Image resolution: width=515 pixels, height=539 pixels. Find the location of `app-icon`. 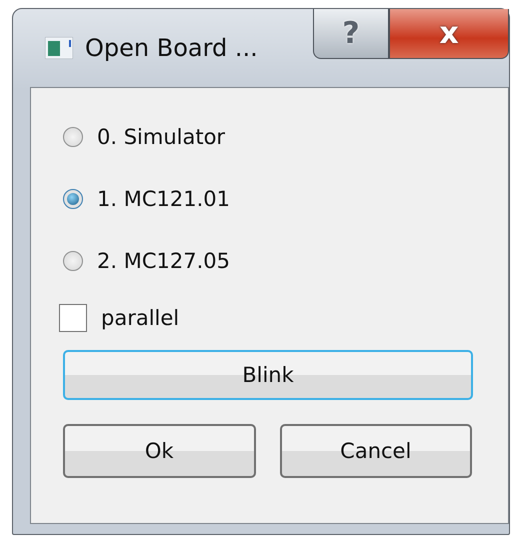

app-icon is located at coordinates (59, 48).